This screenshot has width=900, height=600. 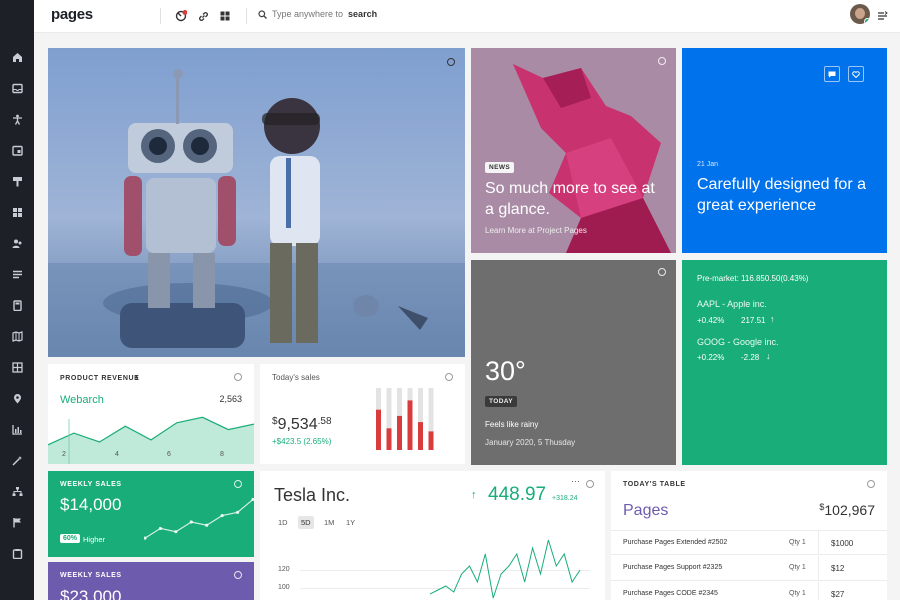 I want to click on x-tick-label: 2, so click(x=64, y=454).